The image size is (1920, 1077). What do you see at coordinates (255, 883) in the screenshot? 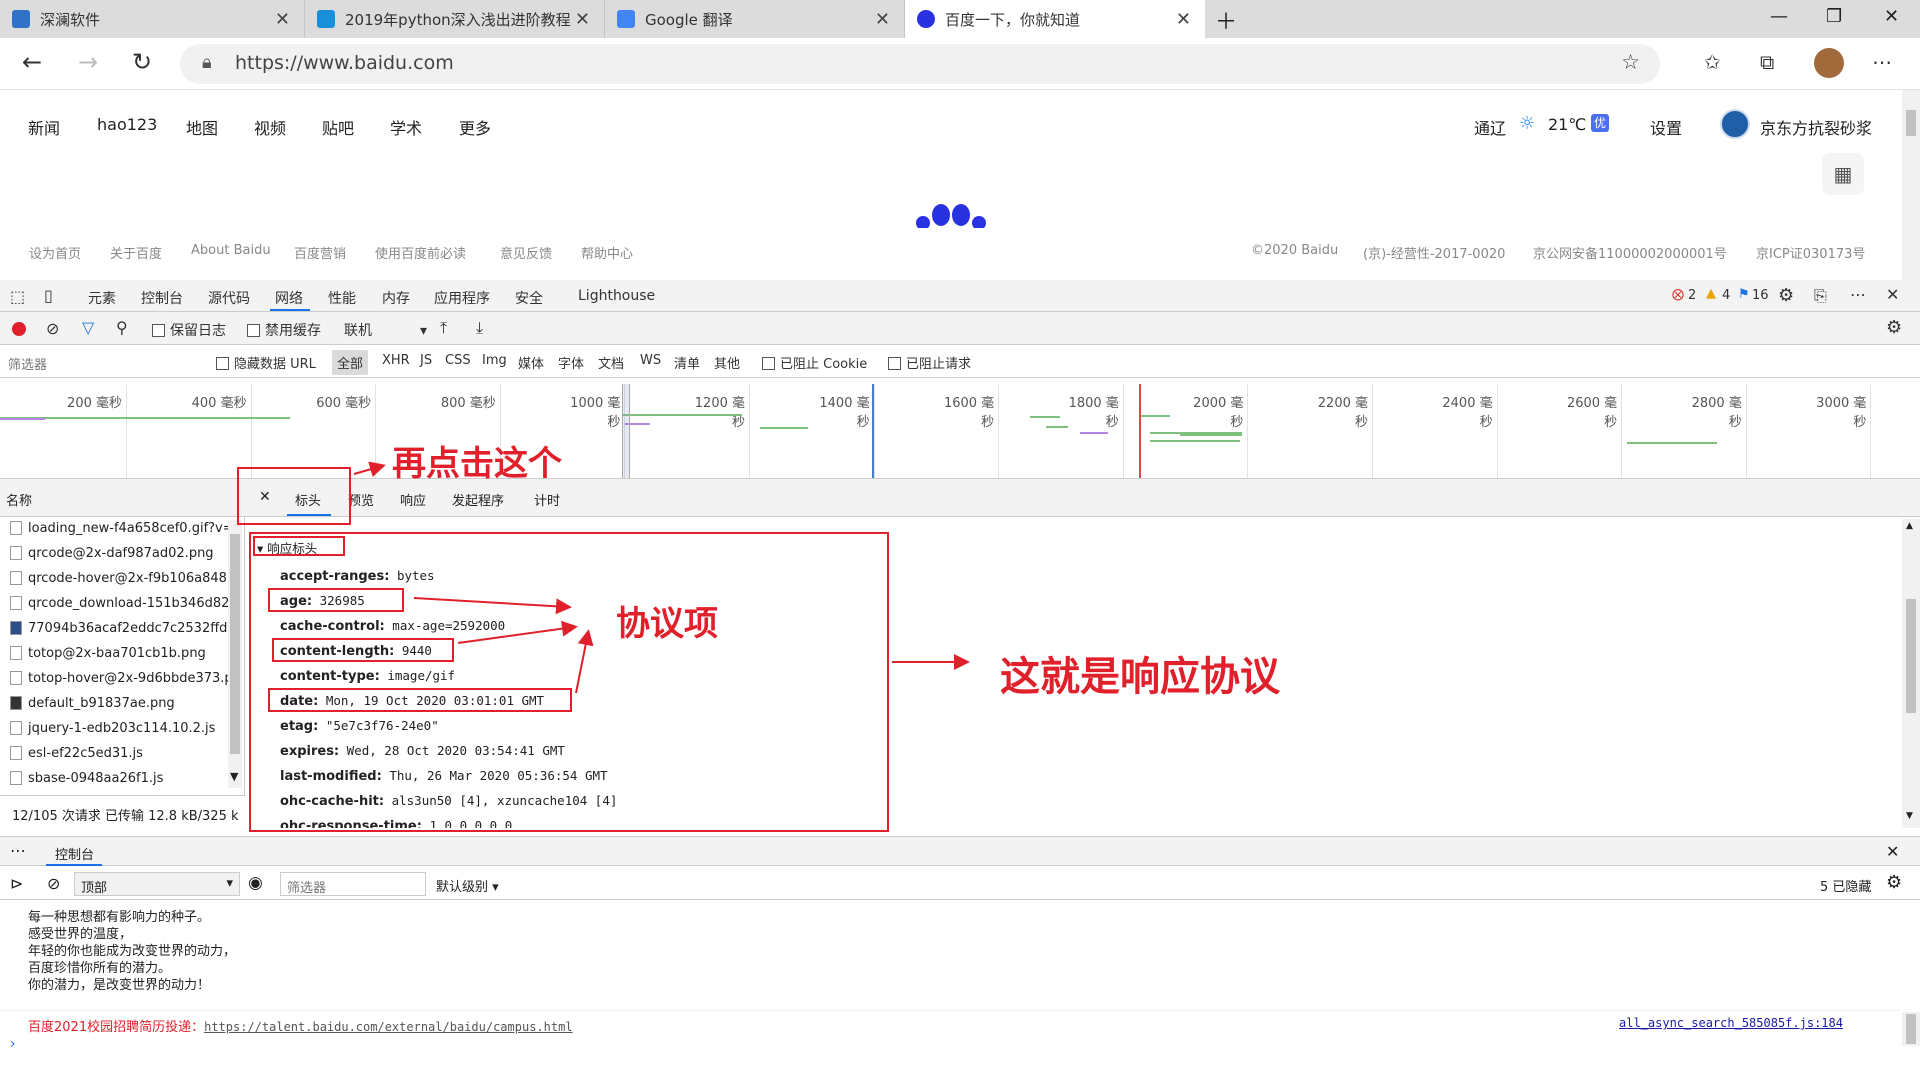
I see `live-expression-eye-icon: ◉` at bounding box center [255, 883].